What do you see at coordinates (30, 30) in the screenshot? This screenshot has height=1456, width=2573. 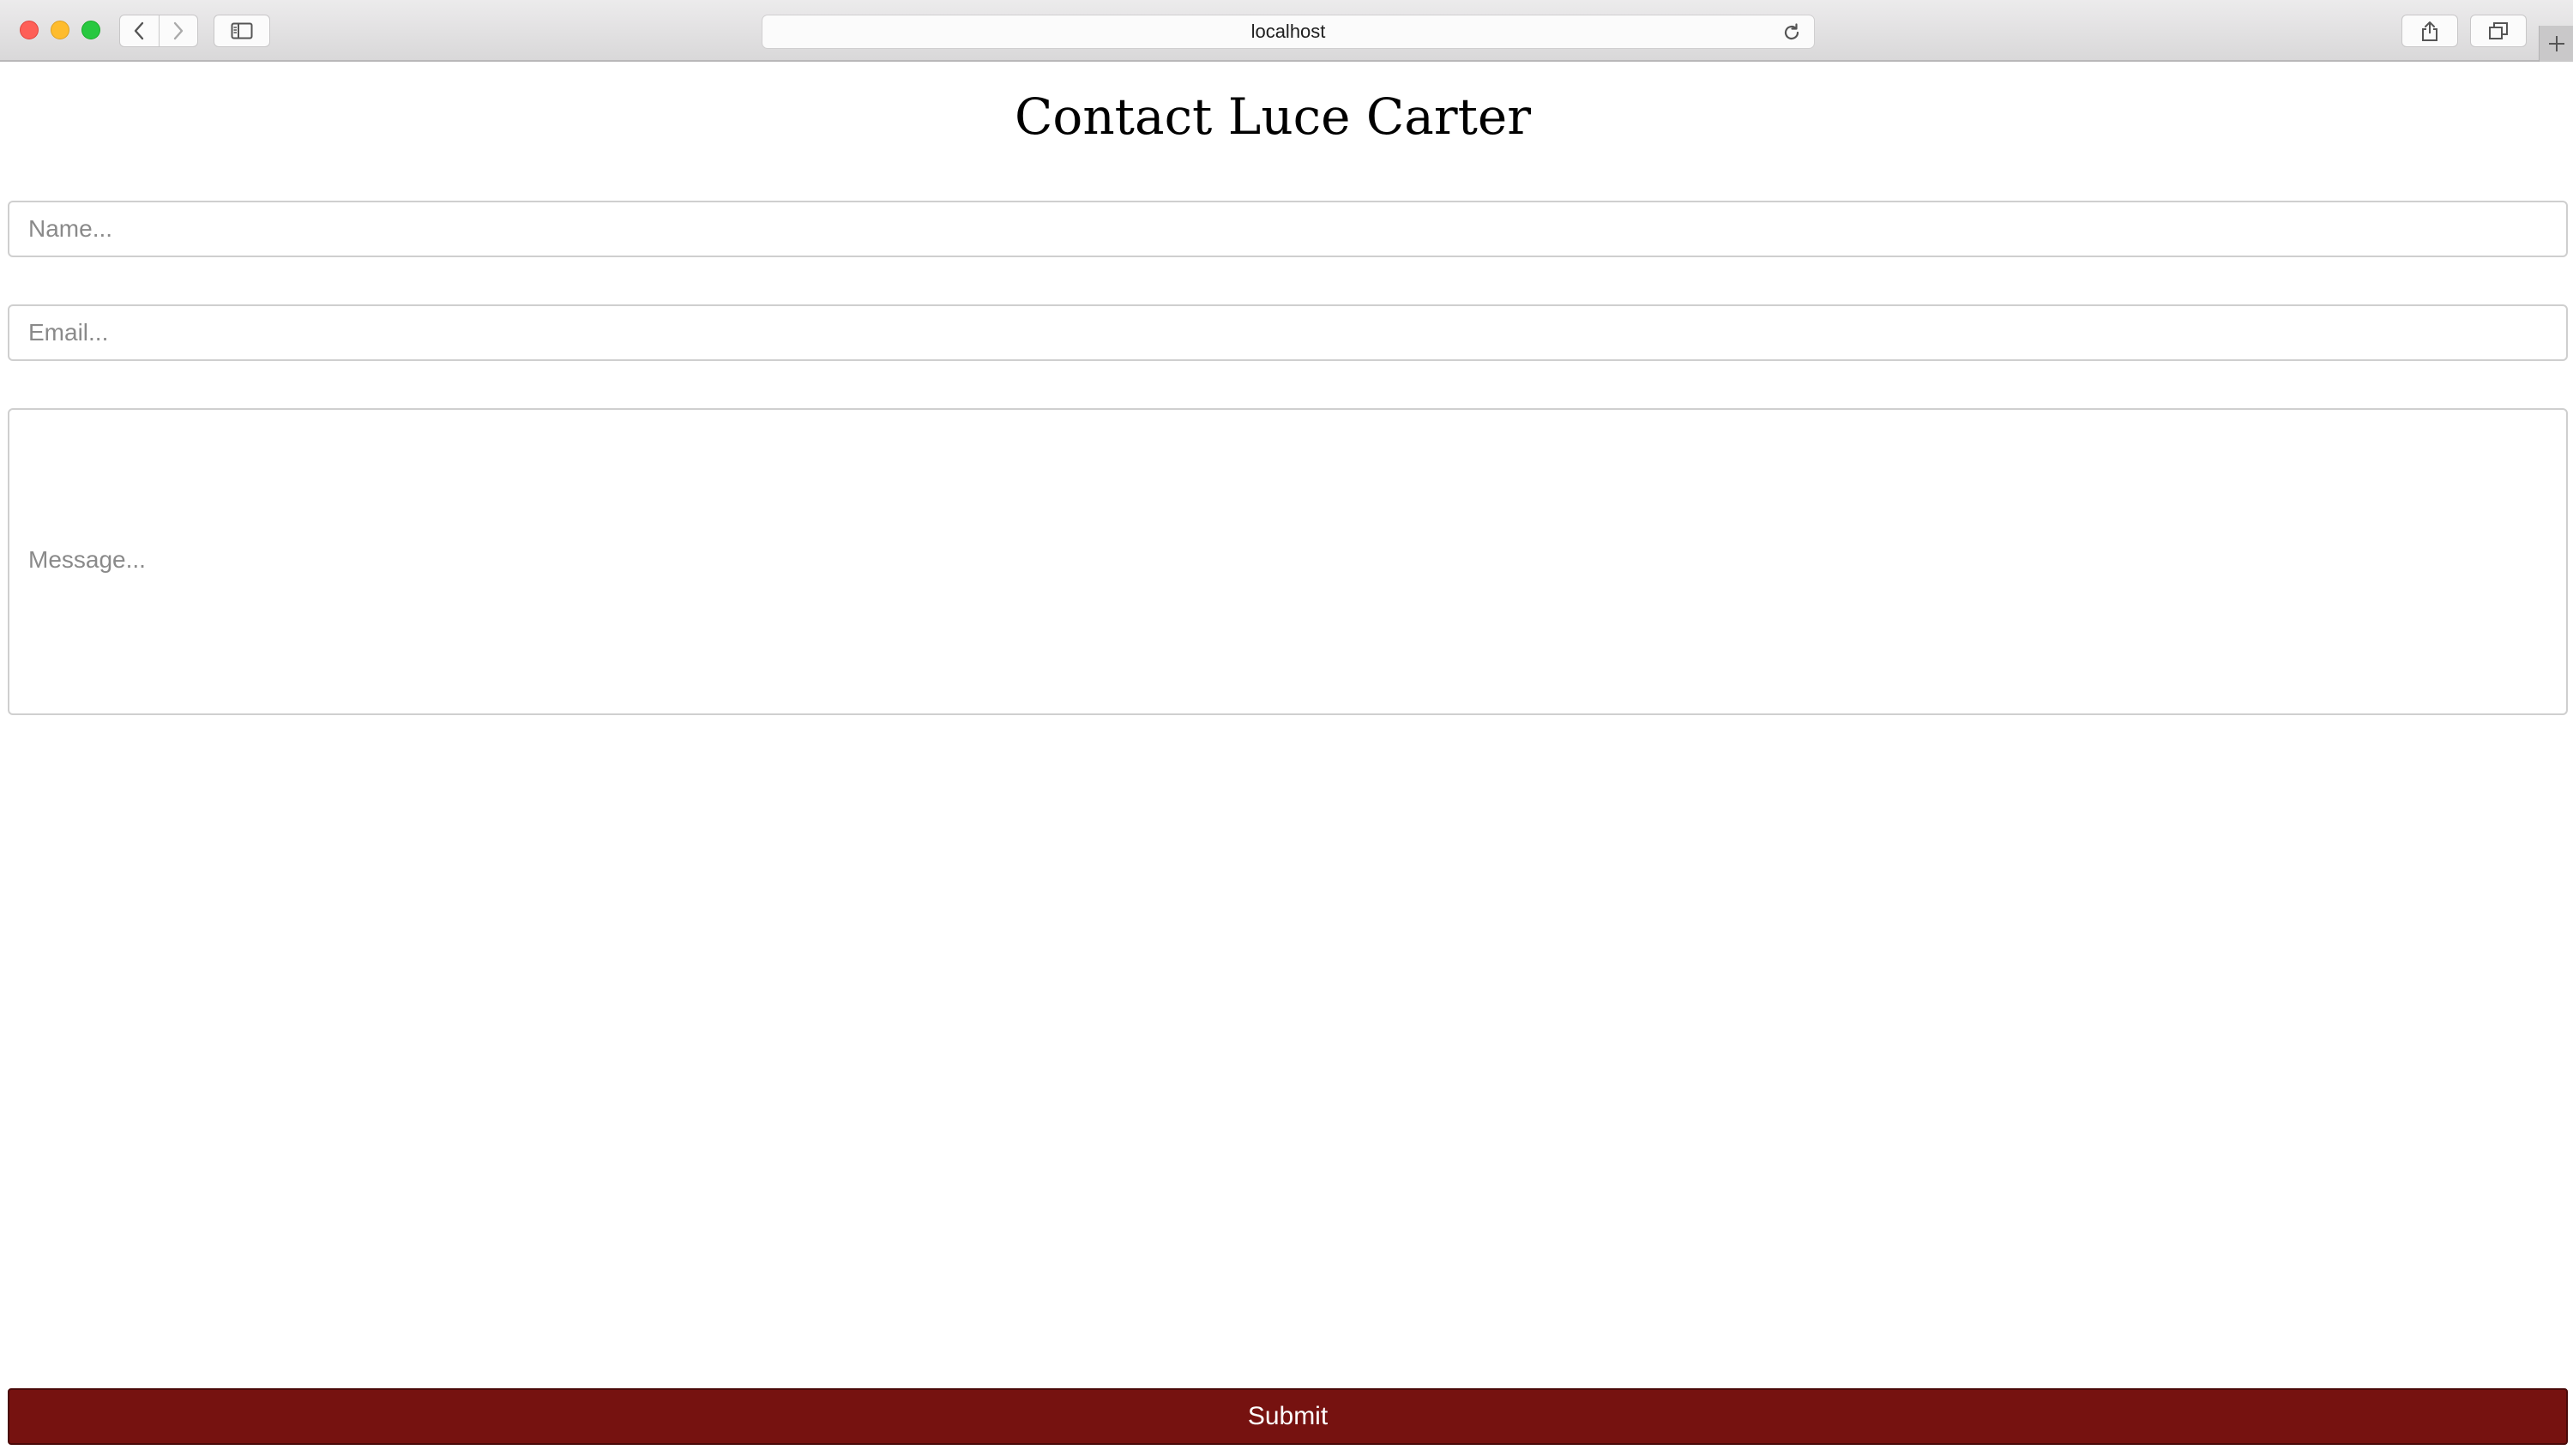 I see `window-close-button` at bounding box center [30, 30].